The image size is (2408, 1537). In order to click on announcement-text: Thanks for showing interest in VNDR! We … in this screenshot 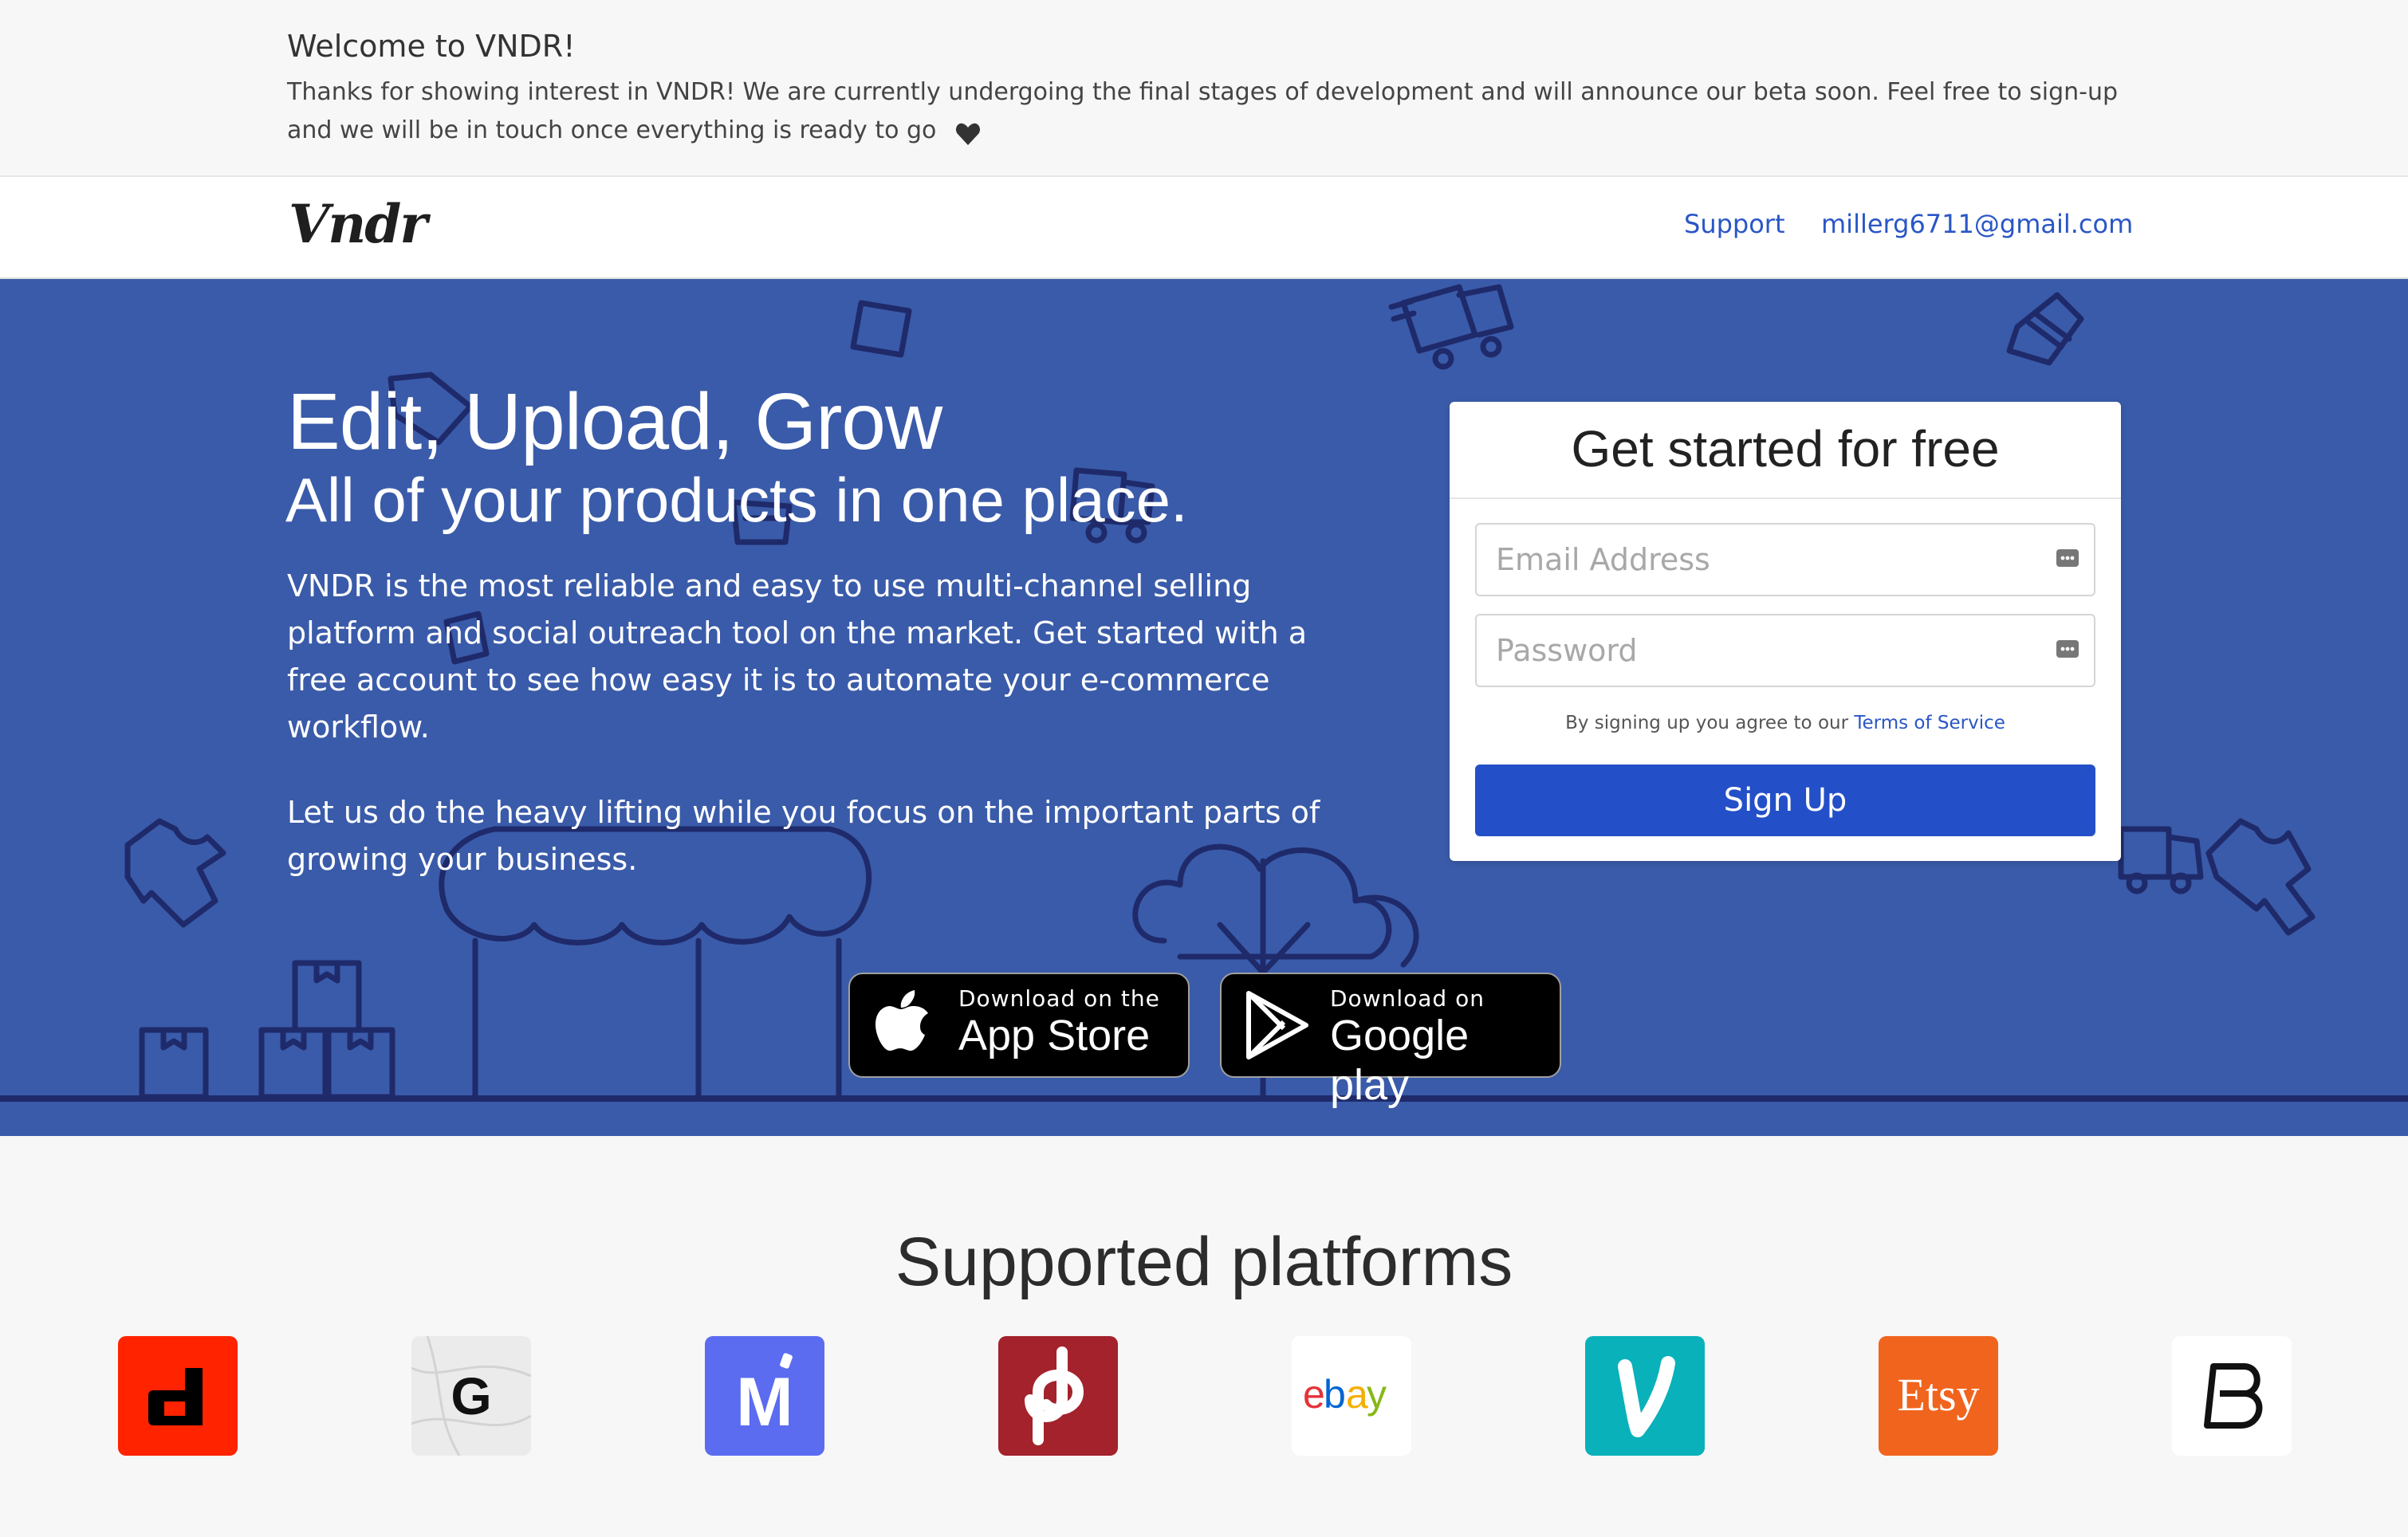, I will do `click(1203, 111)`.